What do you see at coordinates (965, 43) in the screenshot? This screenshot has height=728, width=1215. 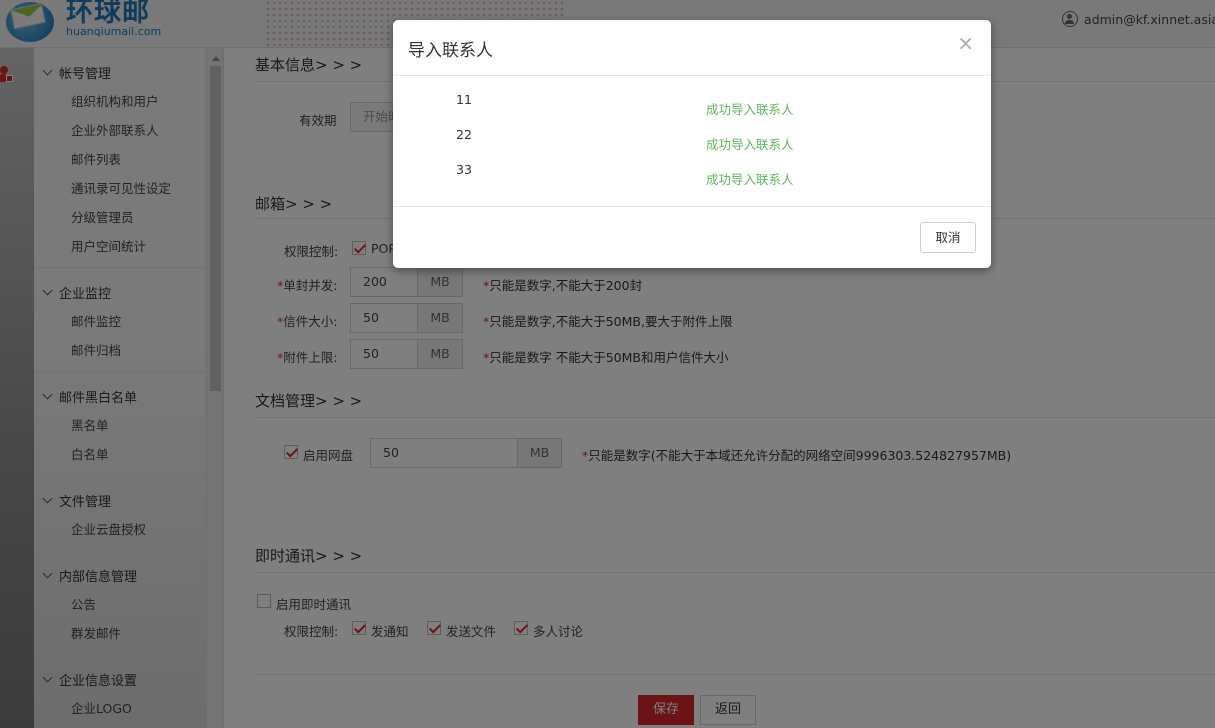 I see `close-icon: ×` at bounding box center [965, 43].